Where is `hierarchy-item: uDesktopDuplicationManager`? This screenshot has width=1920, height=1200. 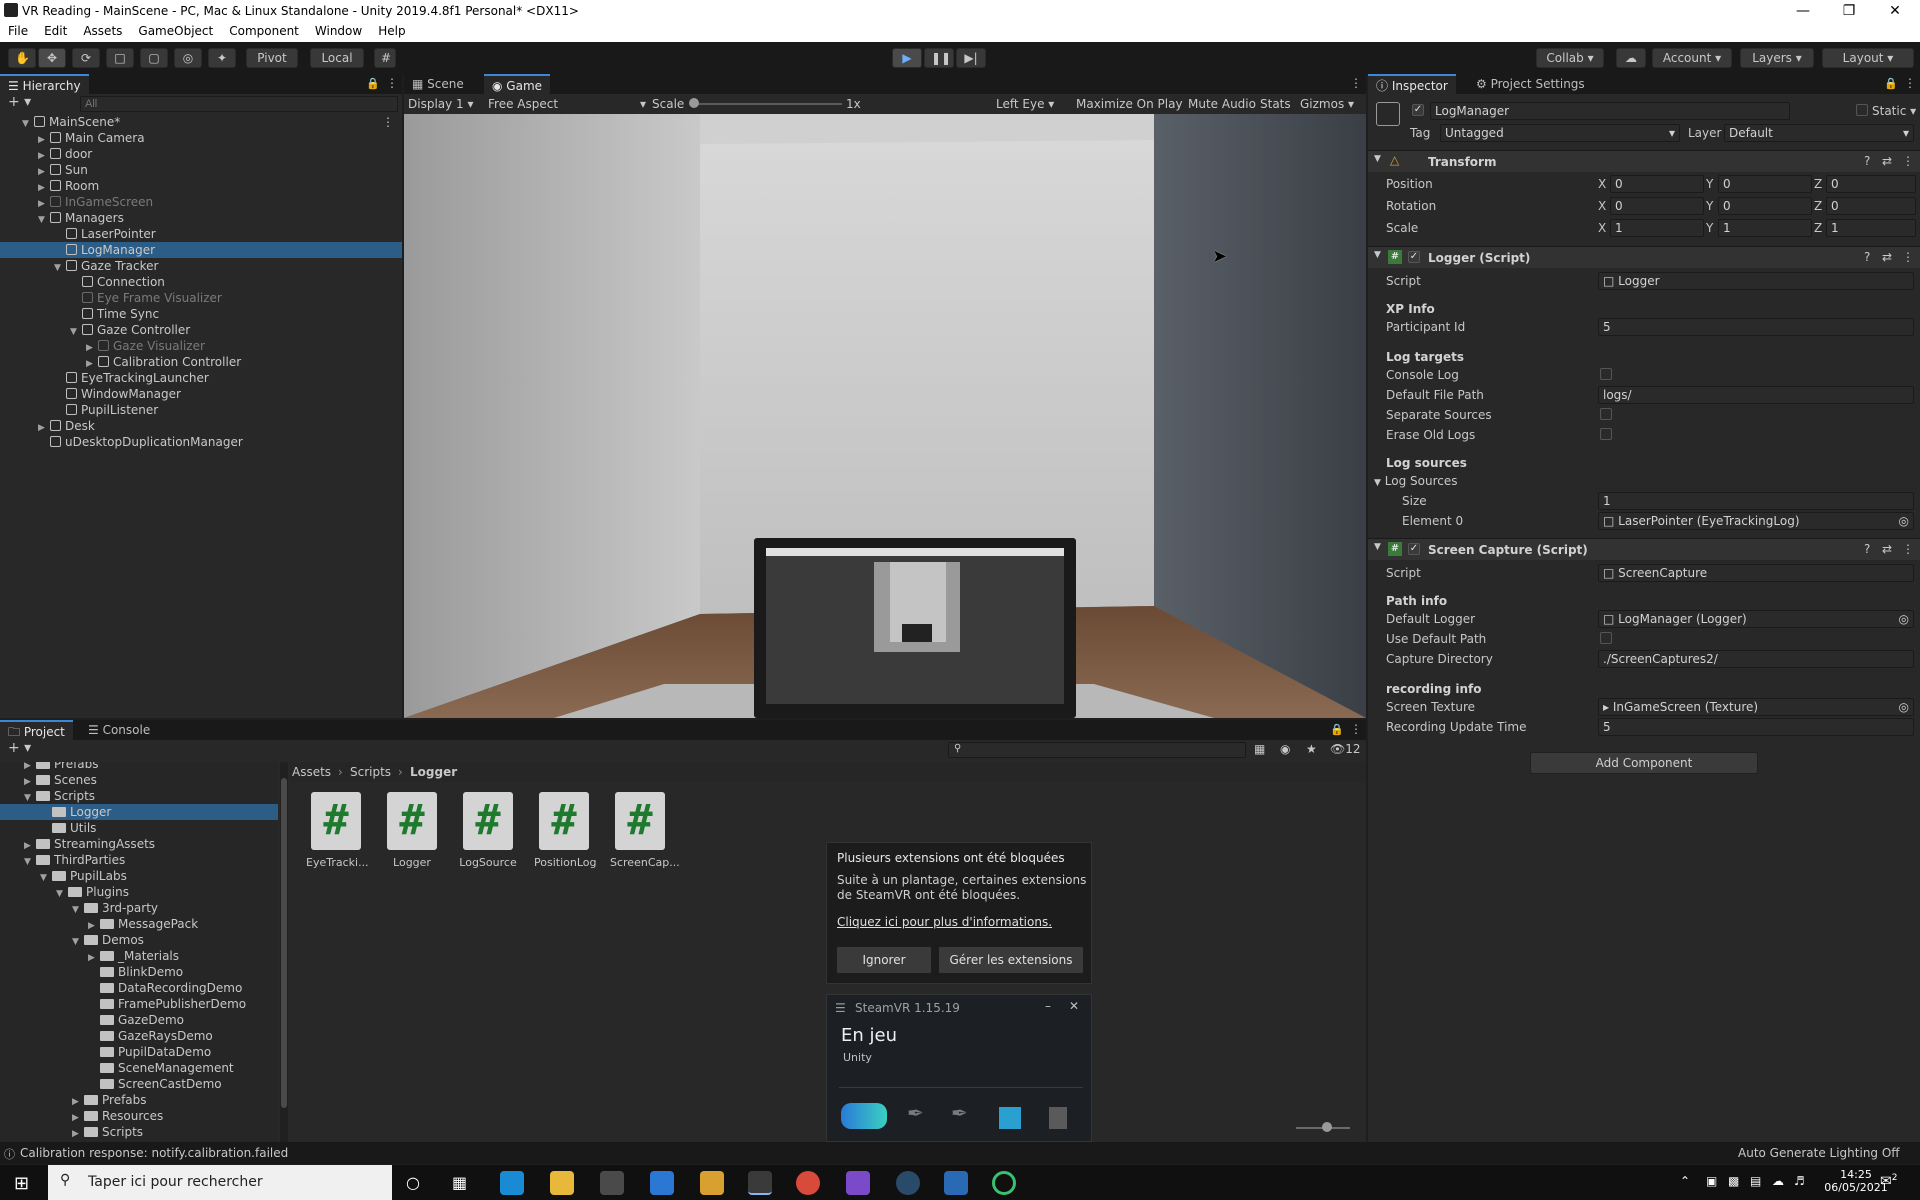
hierarchy-item: uDesktopDuplicationManager is located at coordinates (201, 442).